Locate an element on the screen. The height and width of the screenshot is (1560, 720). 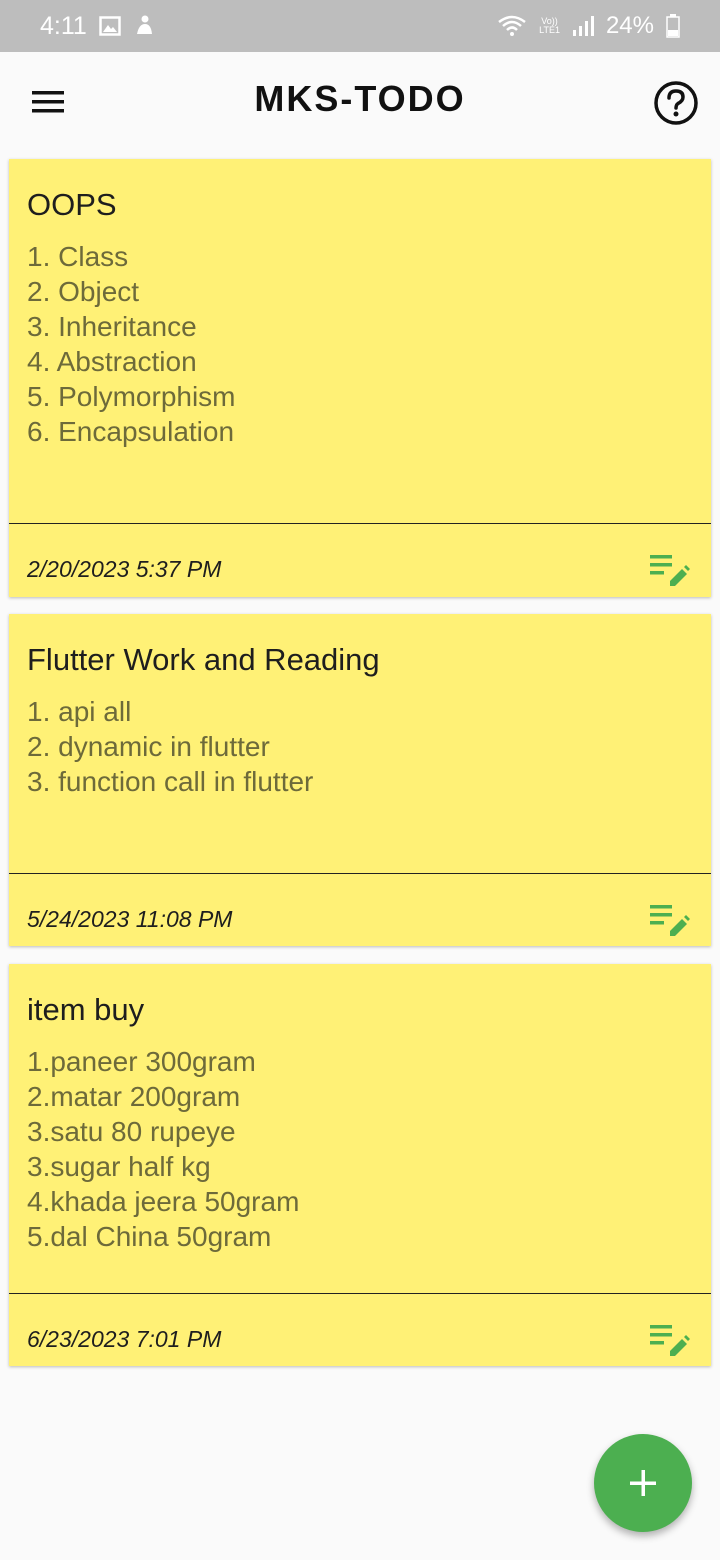
note-date: 2/20/2023 5:37 PM is located at coordinates (124, 569).